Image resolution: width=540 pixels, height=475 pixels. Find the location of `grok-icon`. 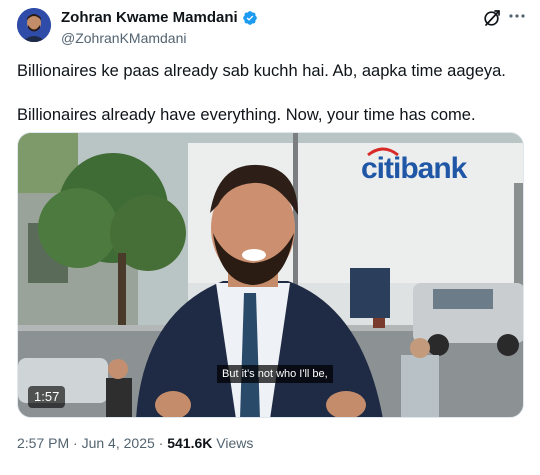

grok-icon is located at coordinates (492, 18).